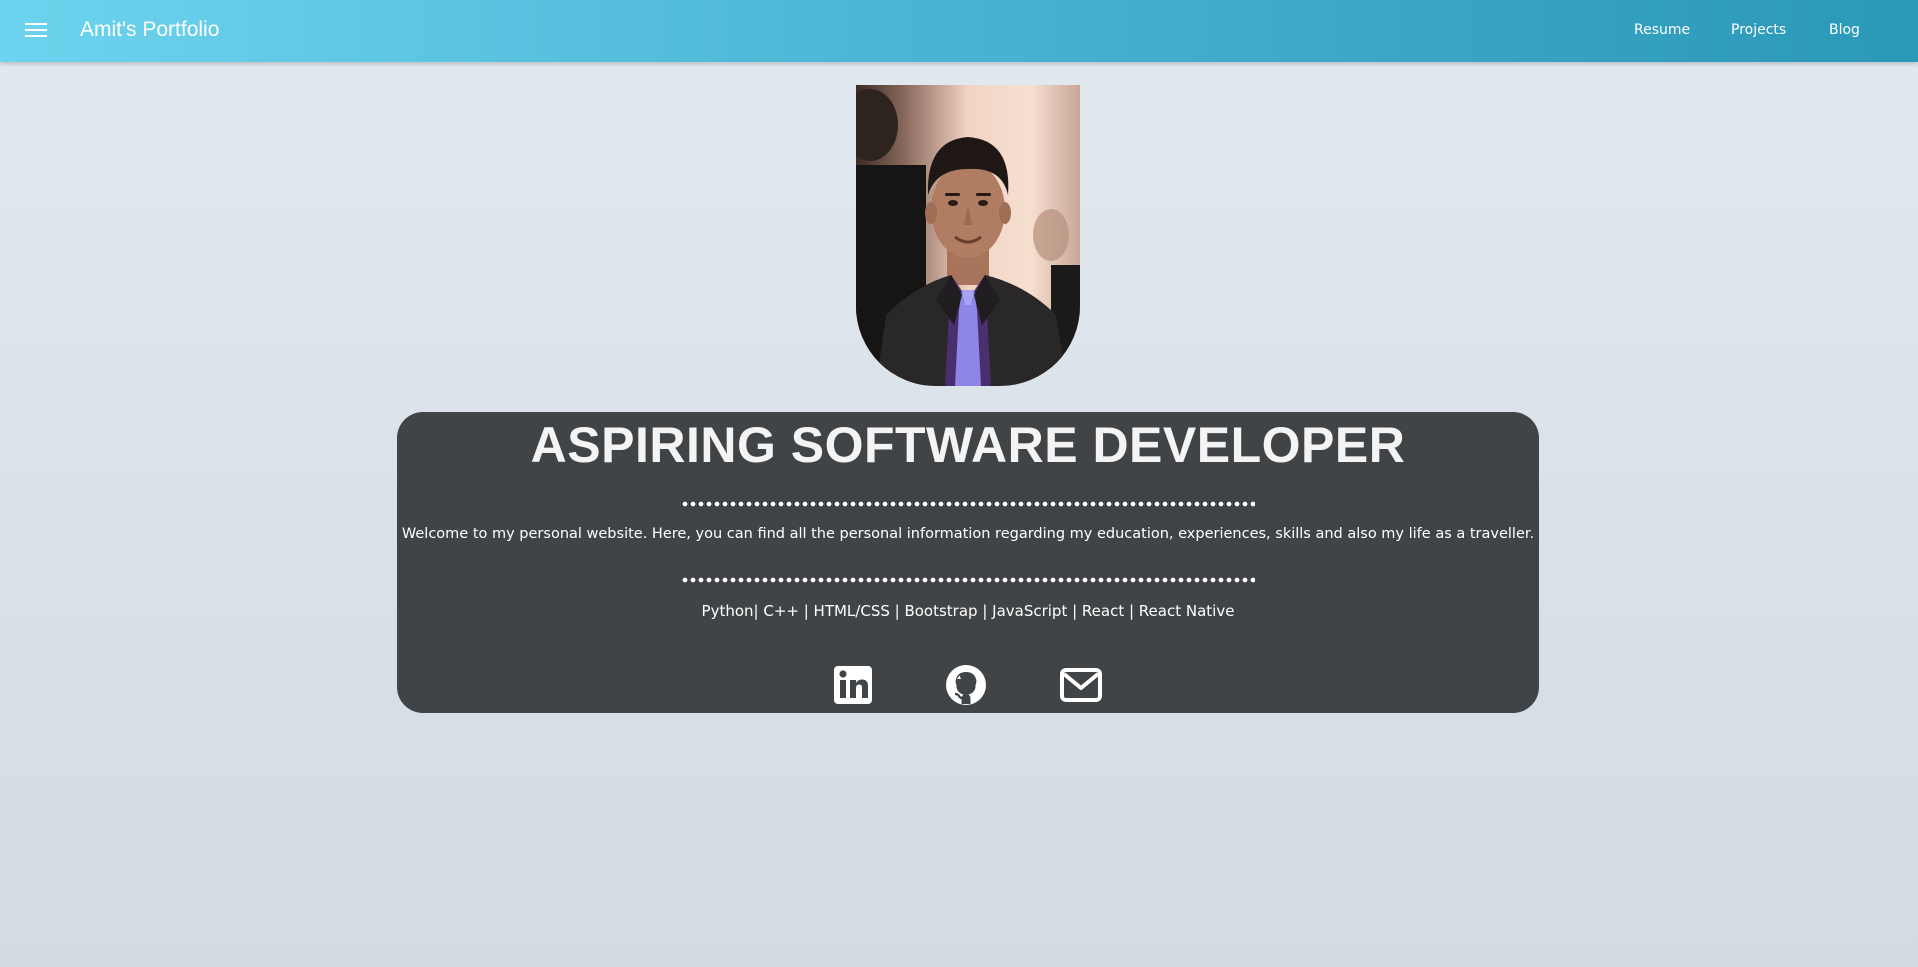 The height and width of the screenshot is (967, 1918). What do you see at coordinates (36, 30) in the screenshot?
I see `hamburger-menu-icon` at bounding box center [36, 30].